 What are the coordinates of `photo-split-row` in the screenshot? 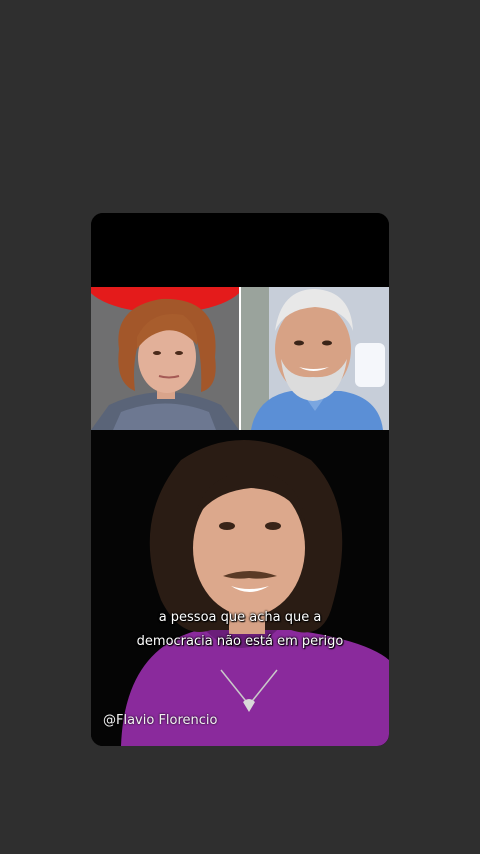 It's located at (240, 358).